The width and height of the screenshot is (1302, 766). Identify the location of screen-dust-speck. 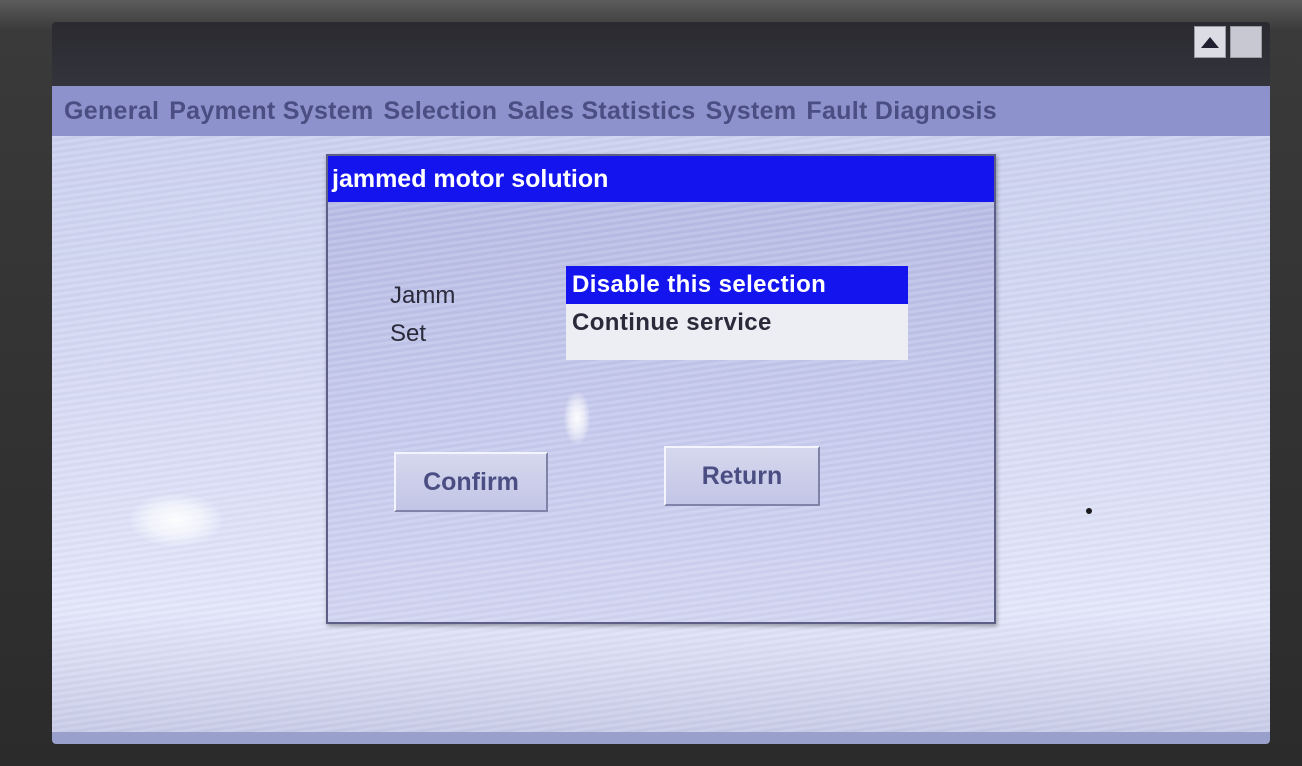
(1089, 511).